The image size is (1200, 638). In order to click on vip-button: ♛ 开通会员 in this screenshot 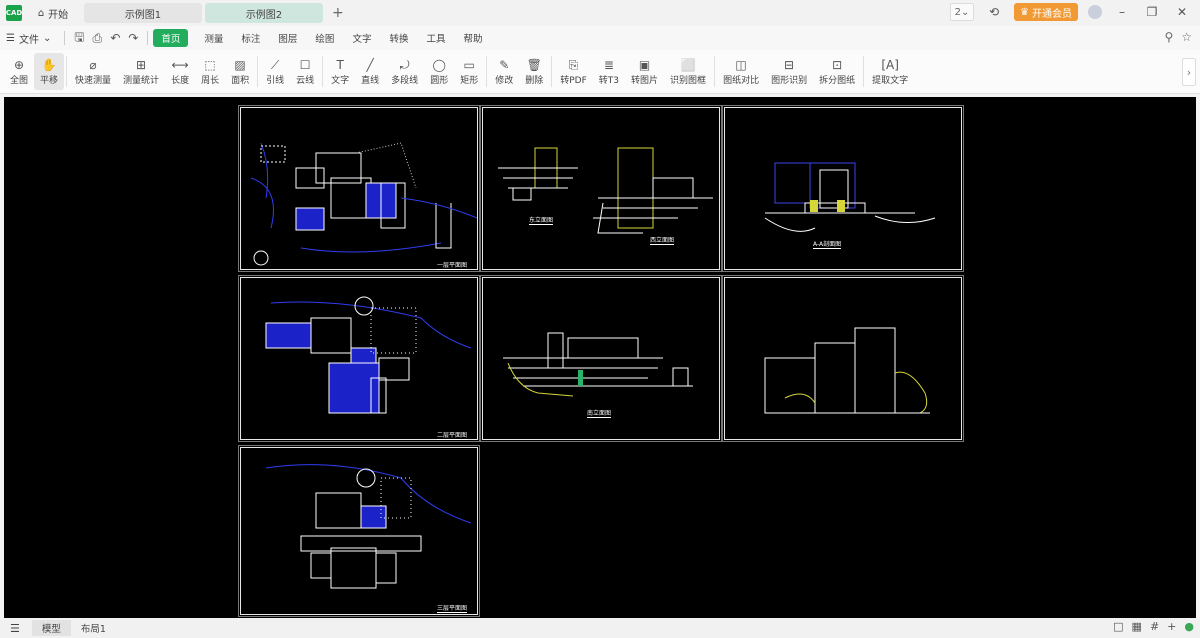, I will do `click(1046, 12)`.